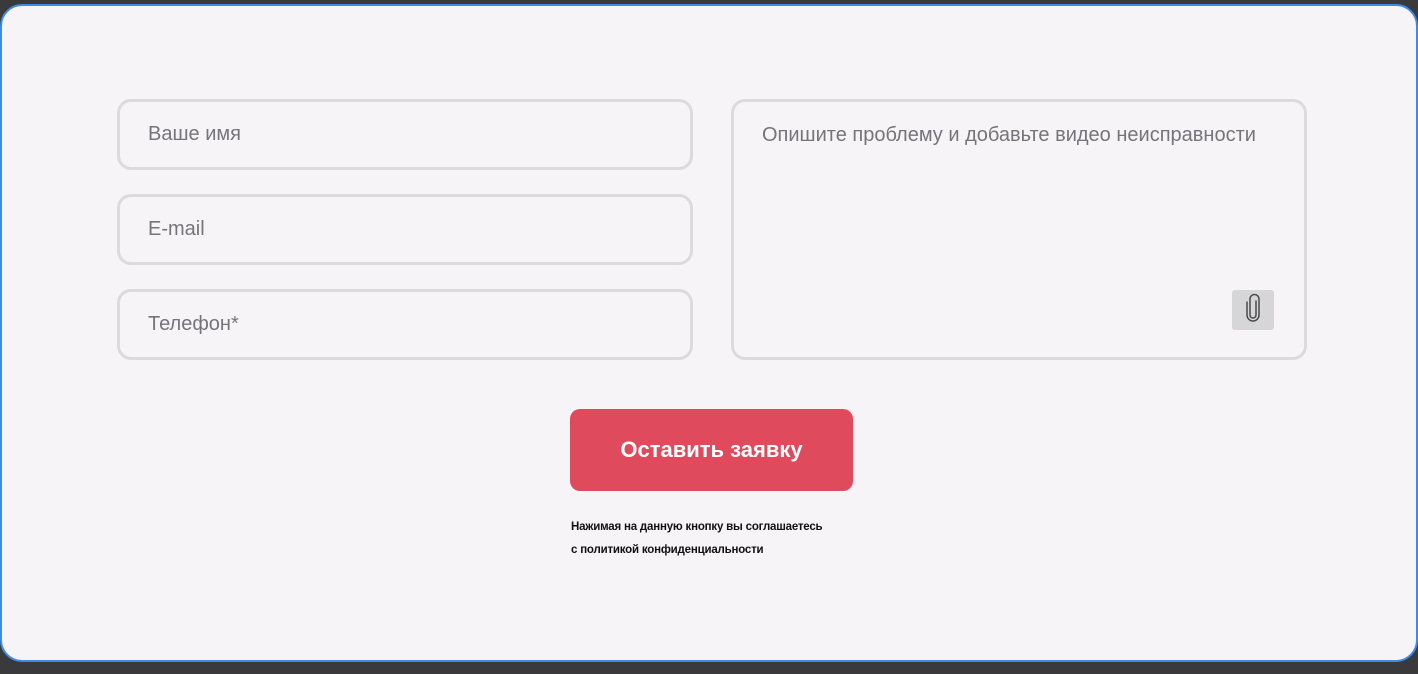  What do you see at coordinates (405, 229) in the screenshot?
I see `email-input` at bounding box center [405, 229].